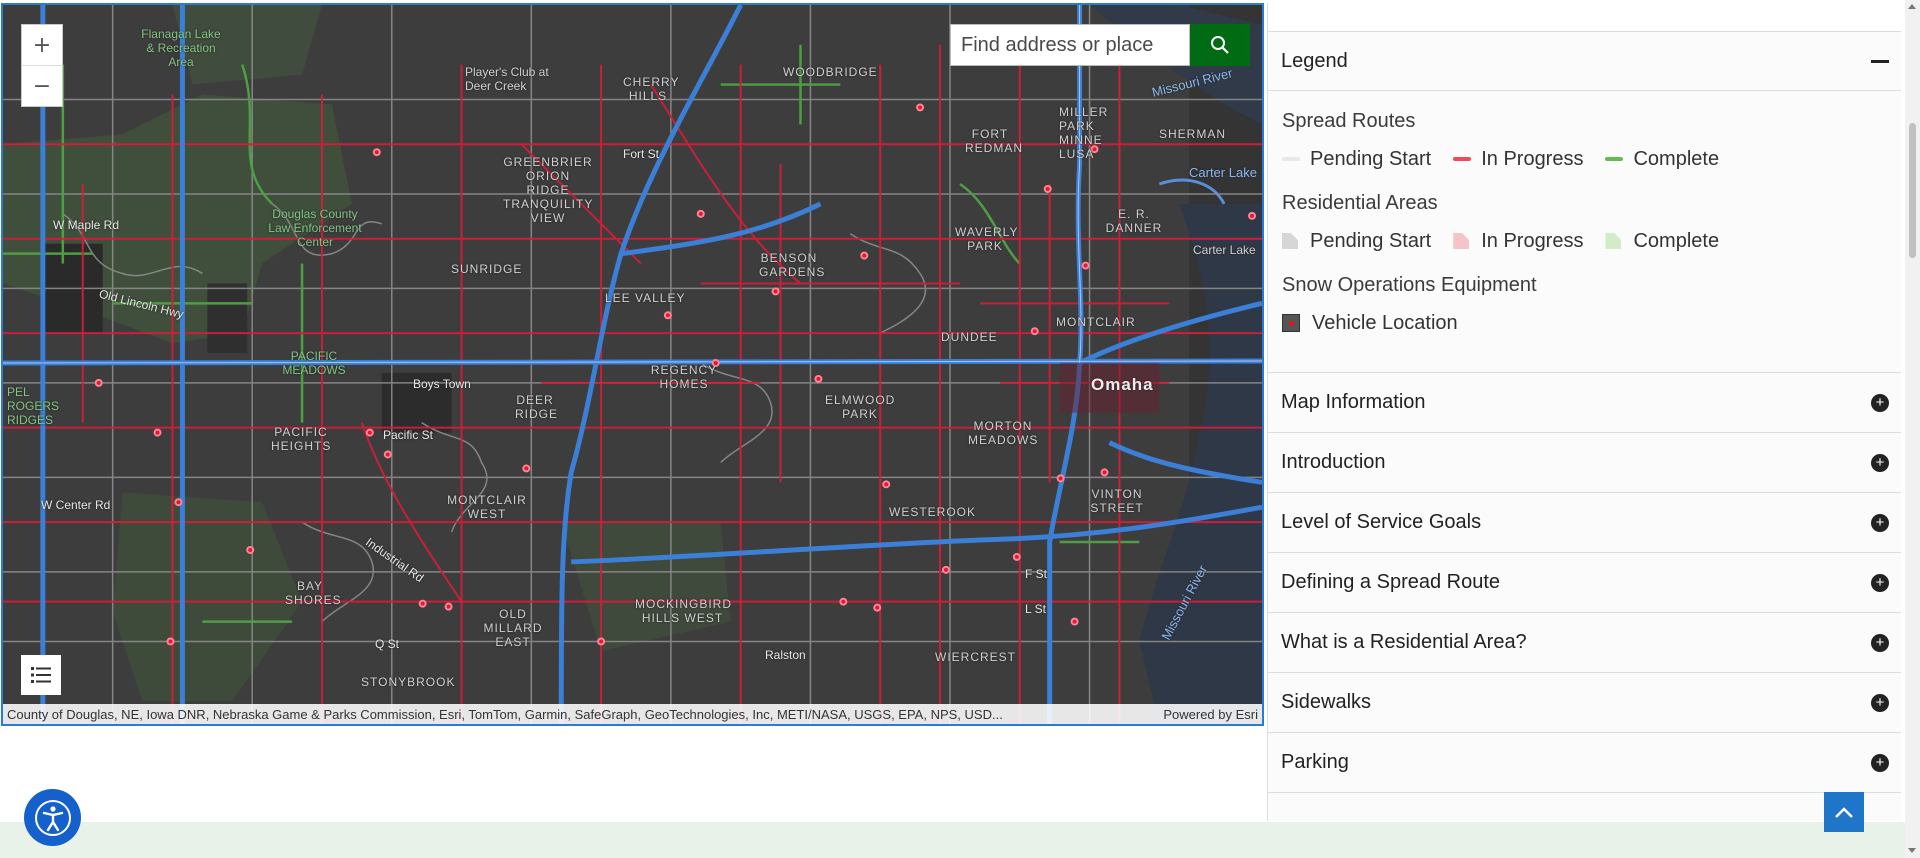 This screenshot has height=858, width=1920. Describe the element at coordinates (651, 89) in the screenshot. I see `map-label-cherry-hills: CHERRY HILLS` at that location.